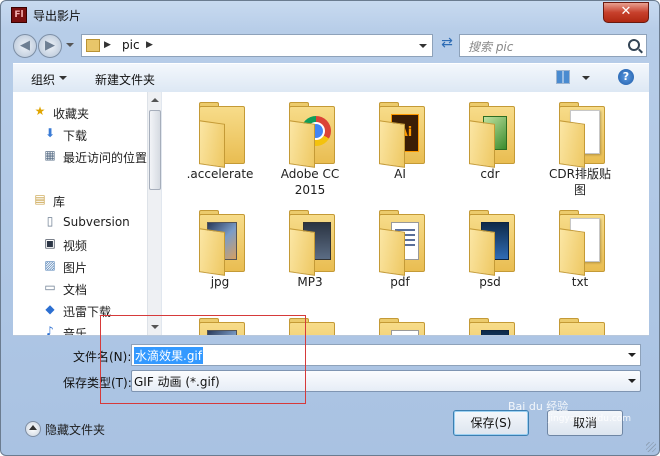  I want to click on folder-label: AI, so click(400, 174).